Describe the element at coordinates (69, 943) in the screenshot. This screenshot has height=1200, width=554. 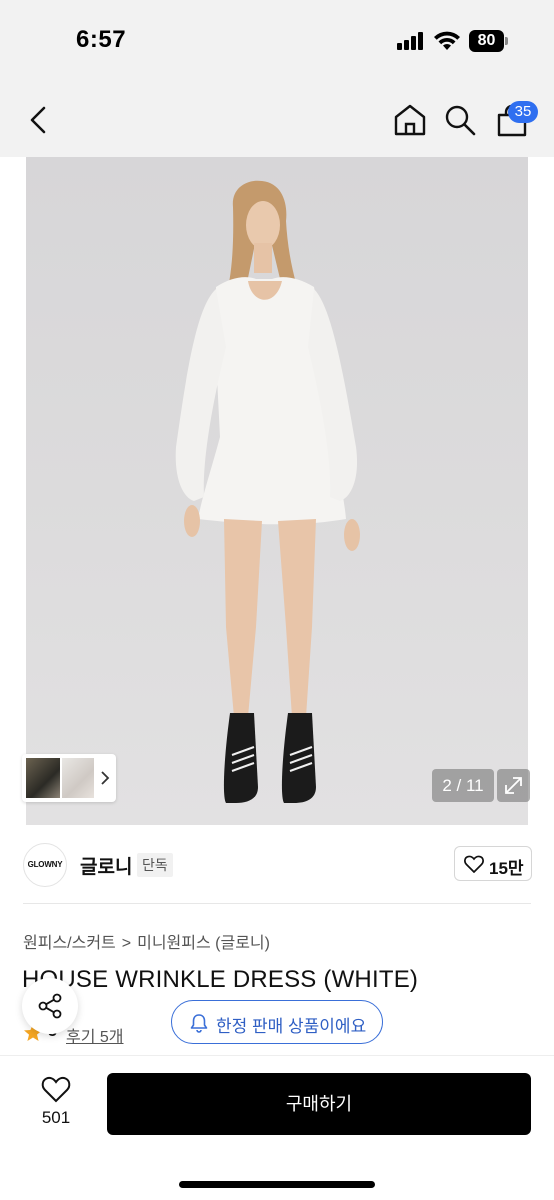
I see `breadcrumb-category: 원피스/스커트` at that location.